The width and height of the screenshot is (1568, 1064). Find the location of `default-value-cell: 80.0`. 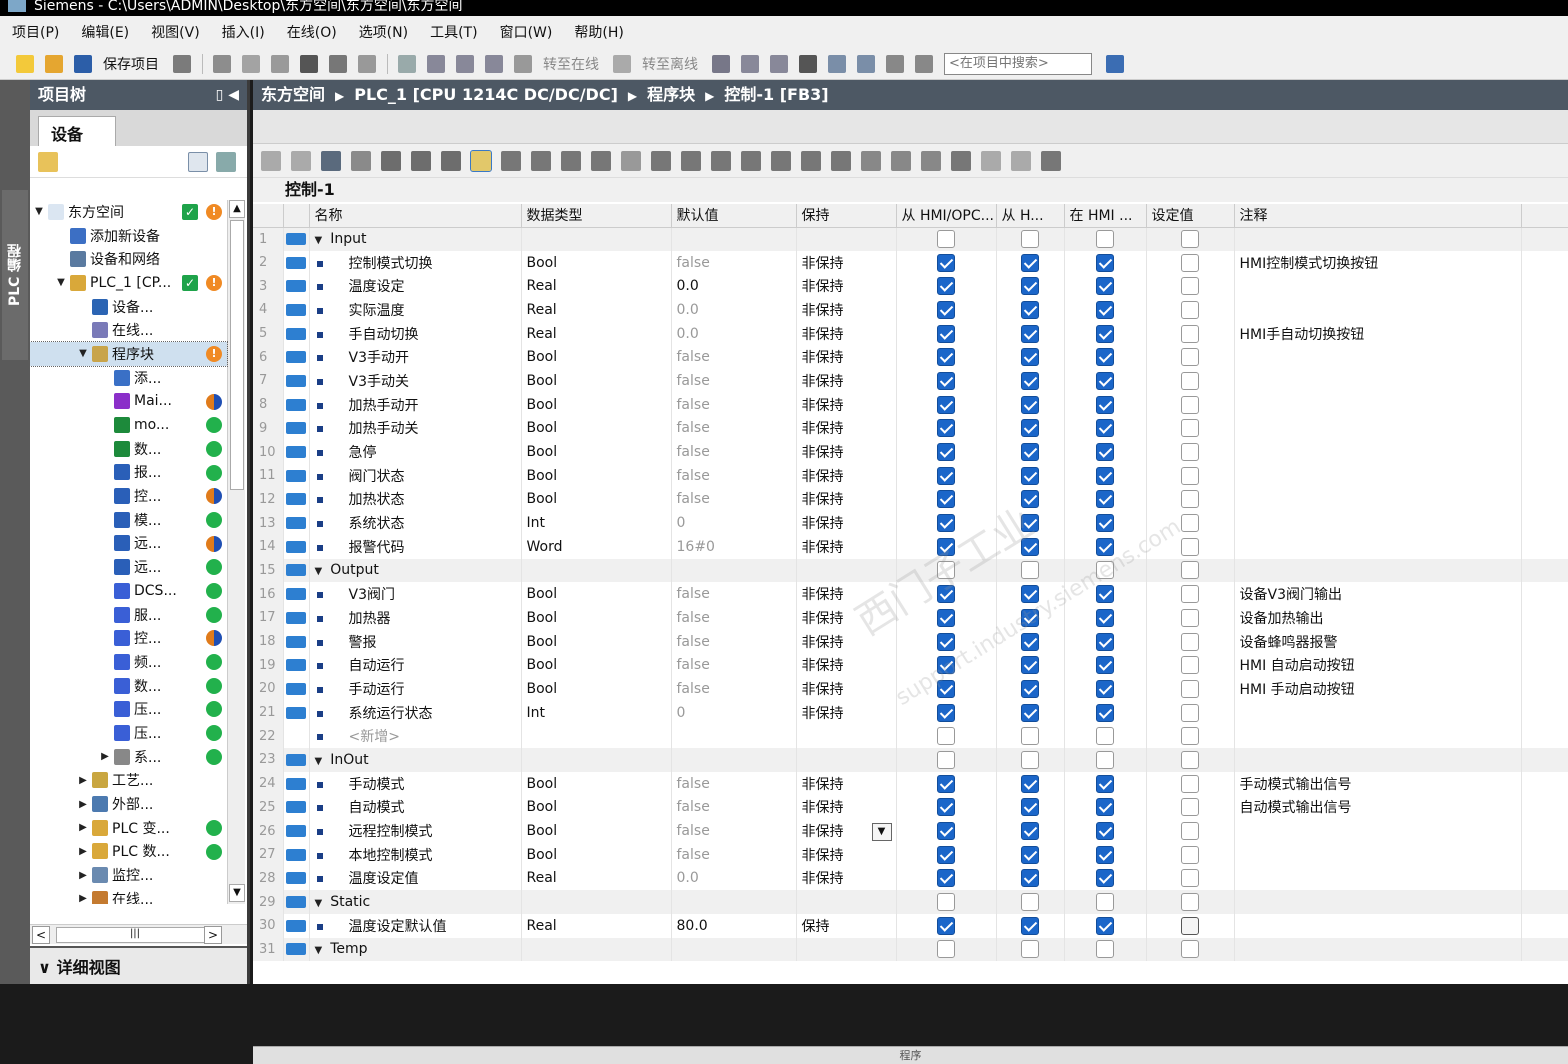

default-value-cell: 80.0 is located at coordinates (734, 925).